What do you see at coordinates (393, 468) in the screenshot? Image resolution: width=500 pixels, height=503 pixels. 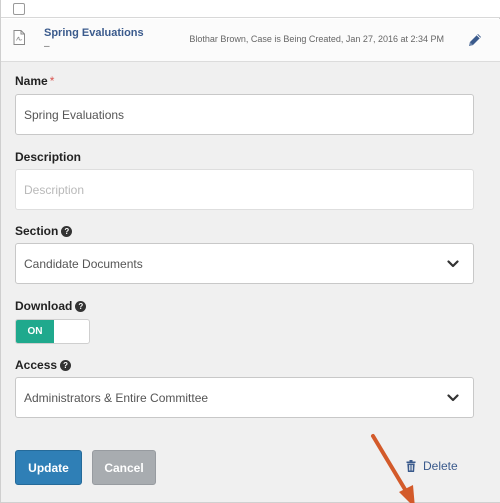 I see `annotation-arrow-icon` at bounding box center [393, 468].